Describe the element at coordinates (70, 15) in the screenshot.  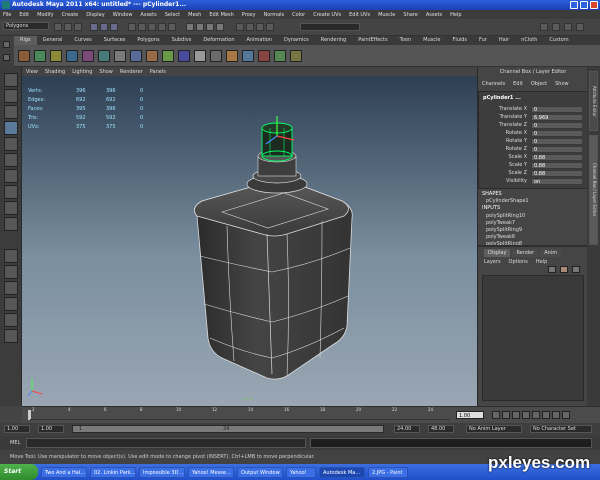
I see `menu-create: Create` at that location.